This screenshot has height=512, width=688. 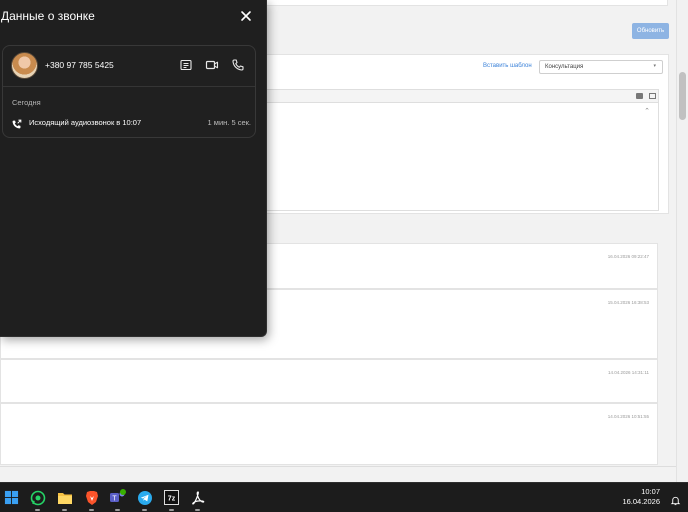 What do you see at coordinates (212, 65) in the screenshot?
I see `video-call-icon` at bounding box center [212, 65].